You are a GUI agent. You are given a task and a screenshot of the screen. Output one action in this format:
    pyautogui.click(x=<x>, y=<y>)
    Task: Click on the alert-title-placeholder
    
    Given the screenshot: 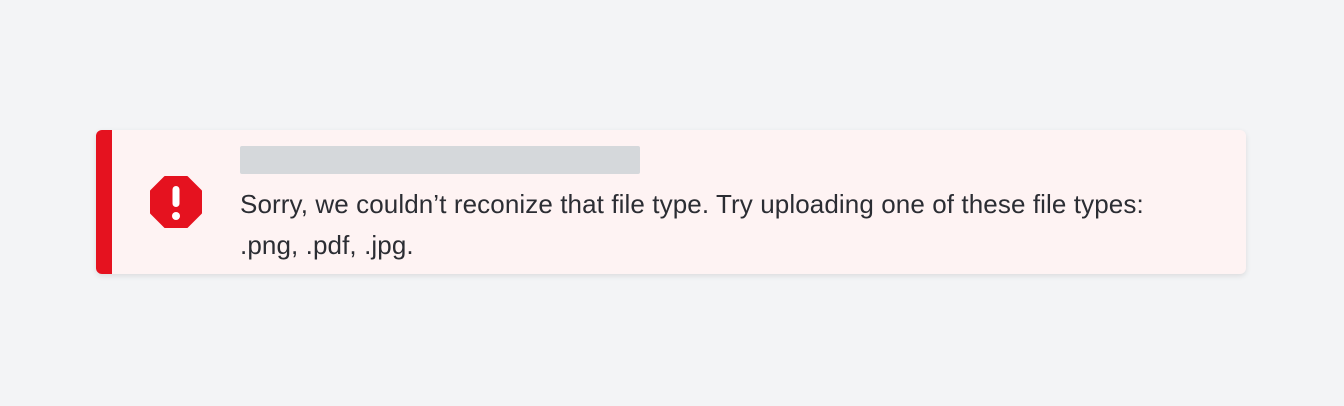 What is the action you would take?
    pyautogui.click(x=440, y=160)
    